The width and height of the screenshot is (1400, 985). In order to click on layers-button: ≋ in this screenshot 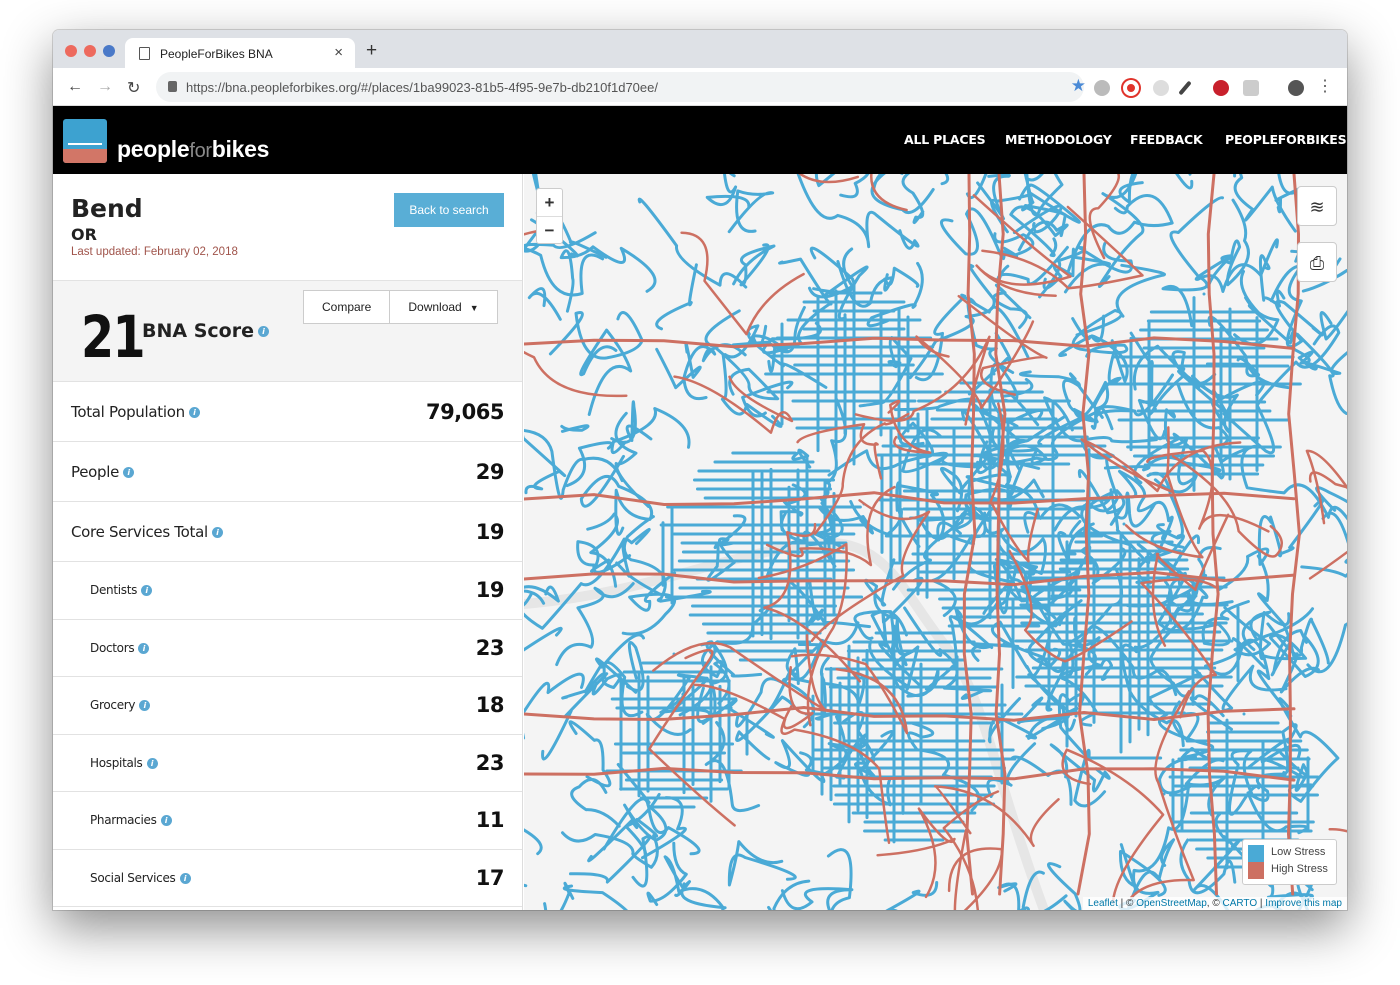, I will do `click(1317, 206)`.